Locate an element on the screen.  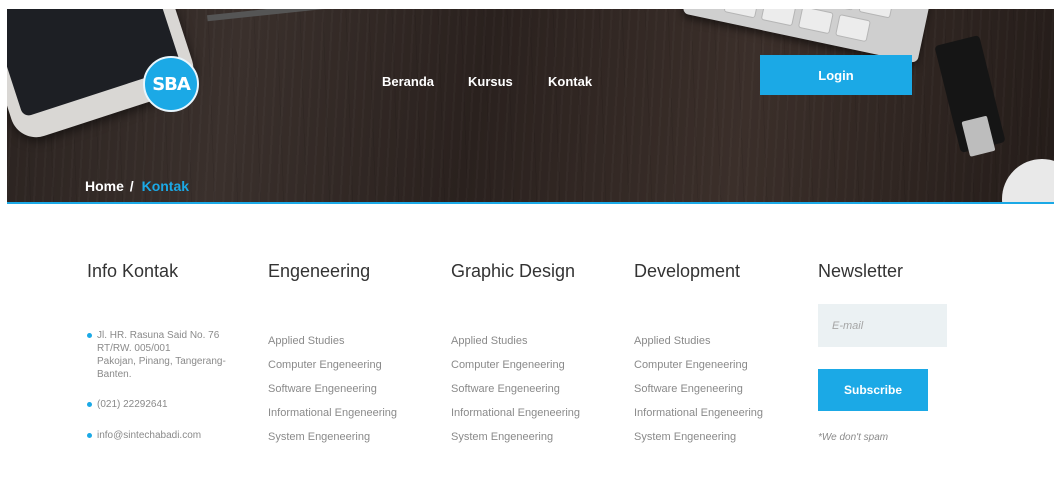
address-line: RT/RW. 005/001 is located at coordinates (134, 348).